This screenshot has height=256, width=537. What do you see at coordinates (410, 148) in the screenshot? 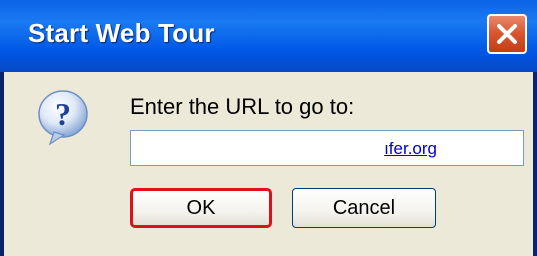
I see `url-input-value: ıfer.org` at bounding box center [410, 148].